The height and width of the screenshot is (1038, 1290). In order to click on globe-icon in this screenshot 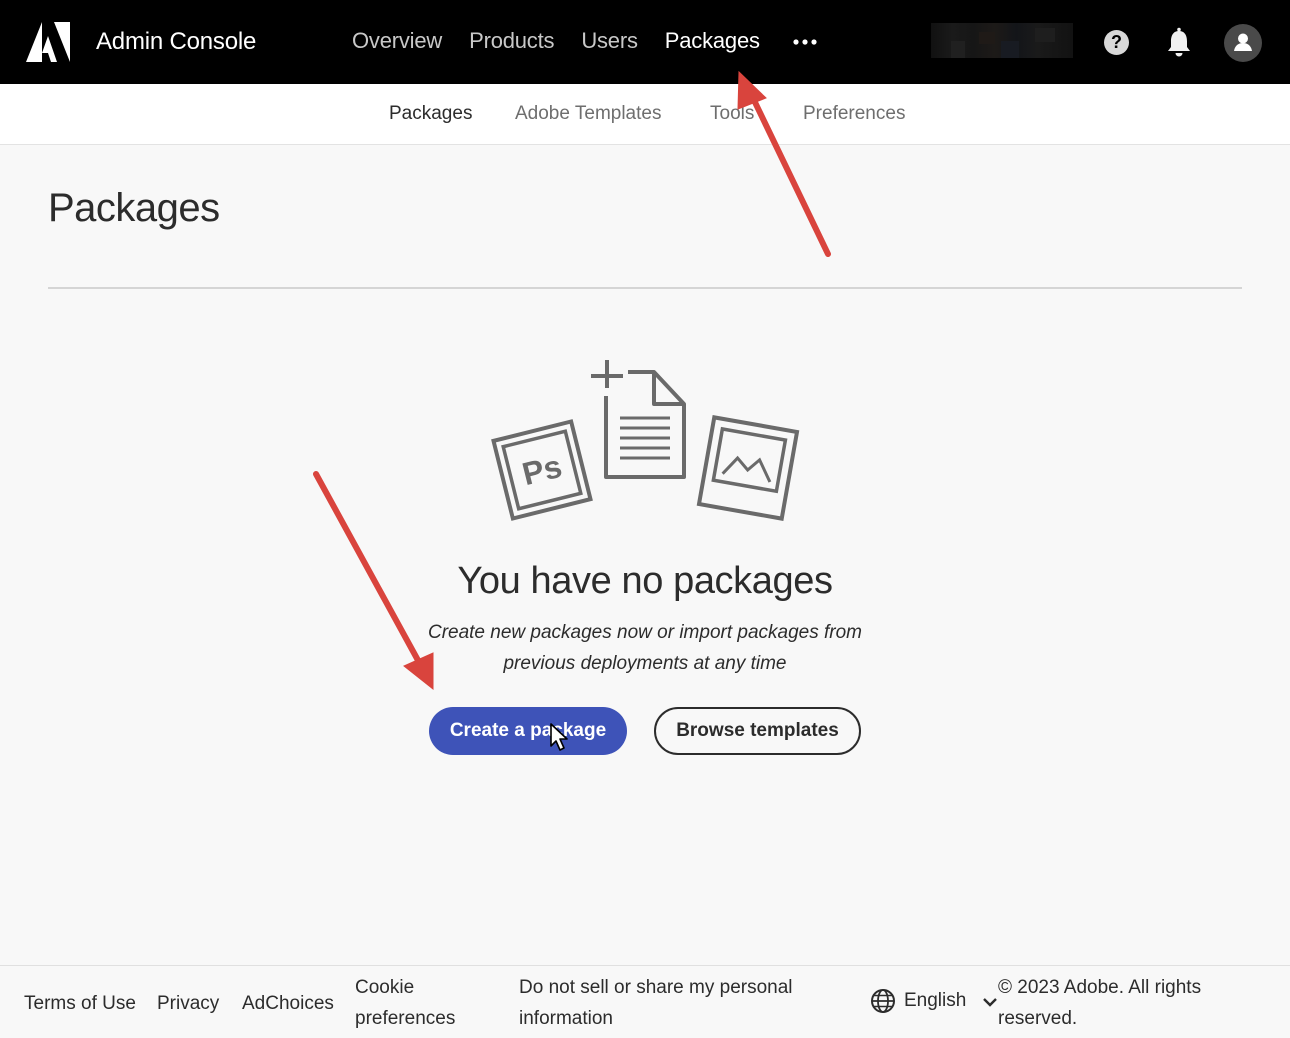, I will do `click(883, 1001)`.